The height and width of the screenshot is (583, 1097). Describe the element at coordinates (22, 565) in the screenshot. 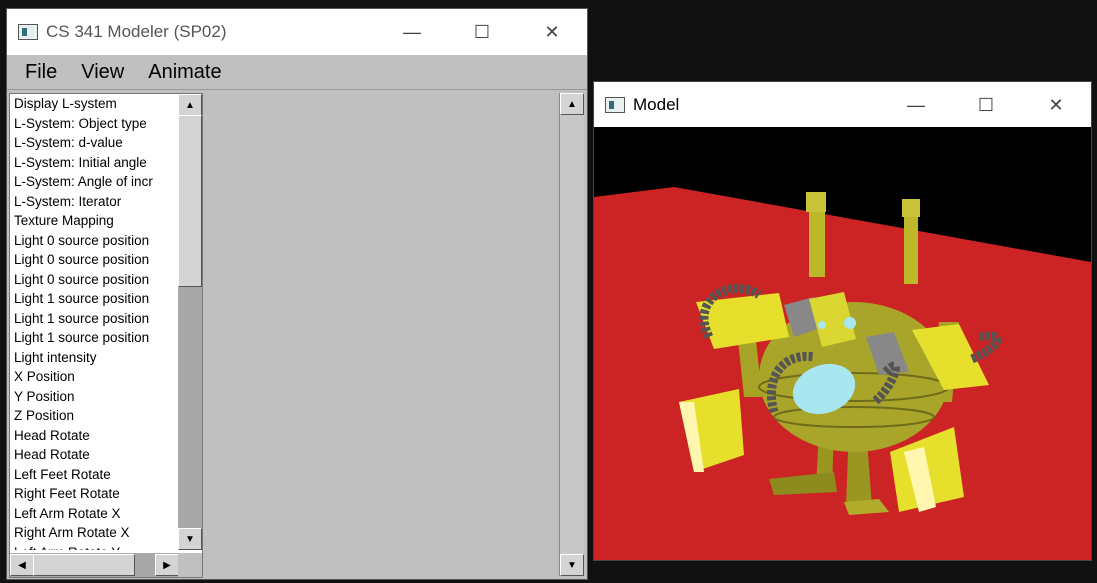

I see `scroll-left-icon: ◀` at that location.